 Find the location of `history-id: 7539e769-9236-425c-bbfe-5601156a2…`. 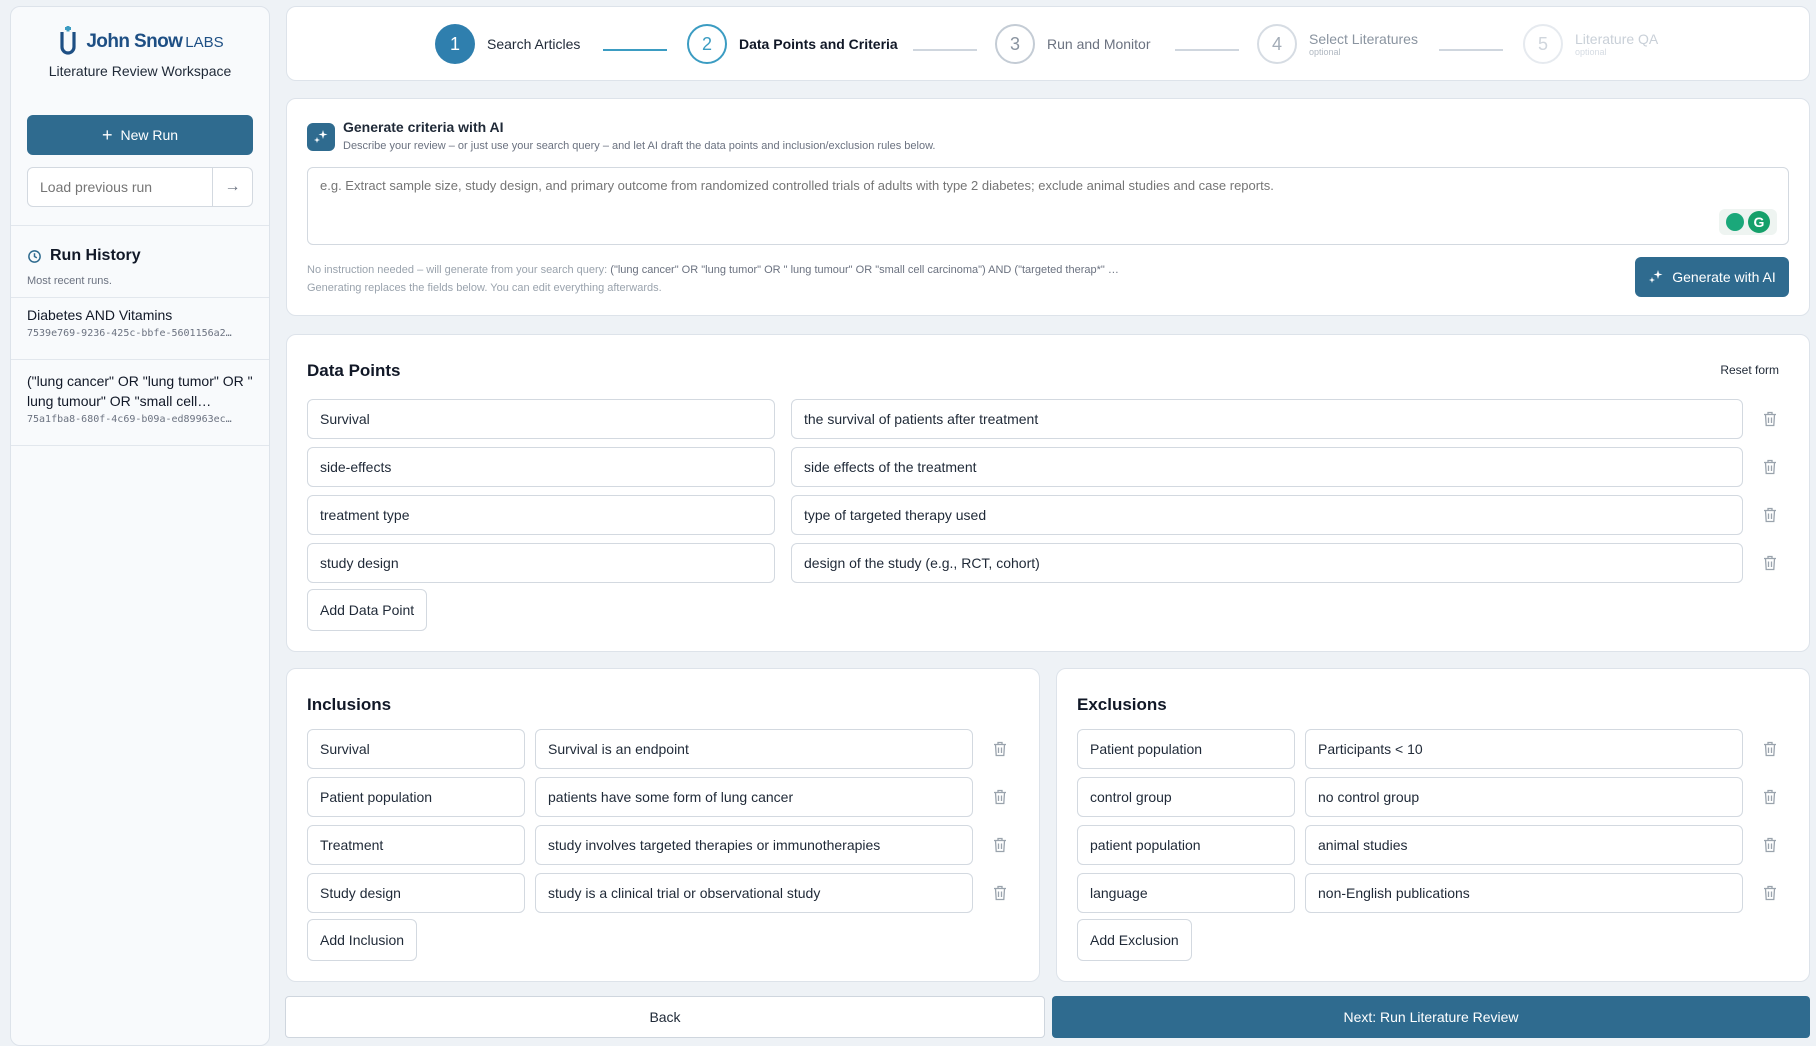

history-id: 7539e769-9236-425c-bbfe-5601156a2… is located at coordinates (129, 333).